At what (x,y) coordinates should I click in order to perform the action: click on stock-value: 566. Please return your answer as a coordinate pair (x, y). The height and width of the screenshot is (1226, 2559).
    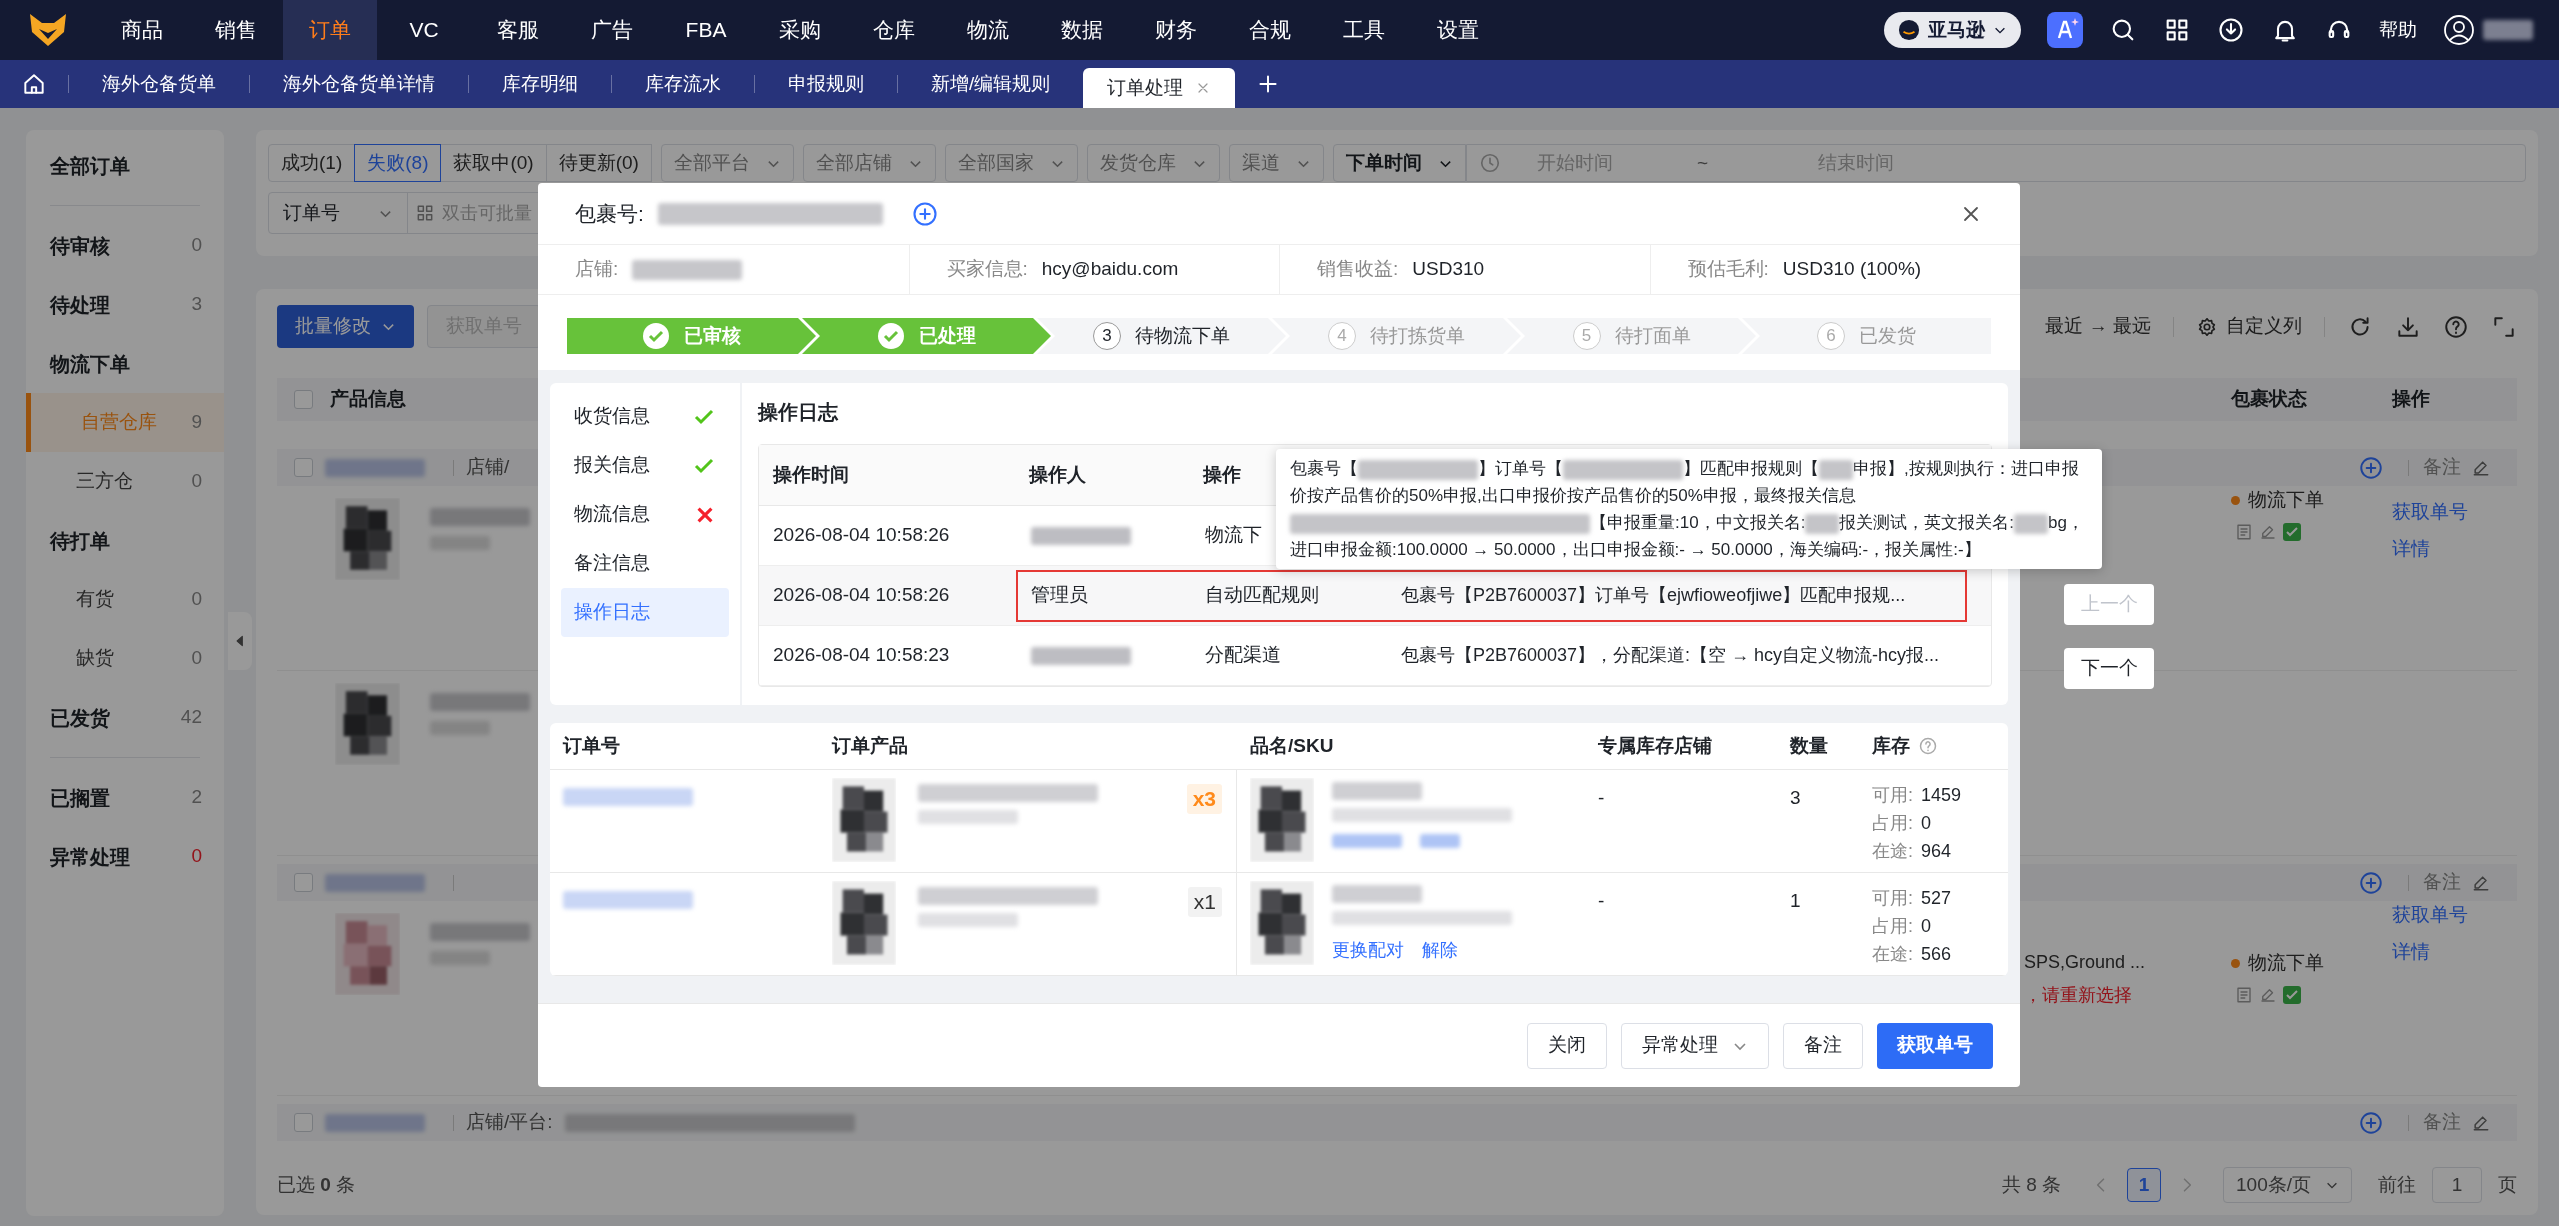
    Looking at the image, I should click on (1936, 954).